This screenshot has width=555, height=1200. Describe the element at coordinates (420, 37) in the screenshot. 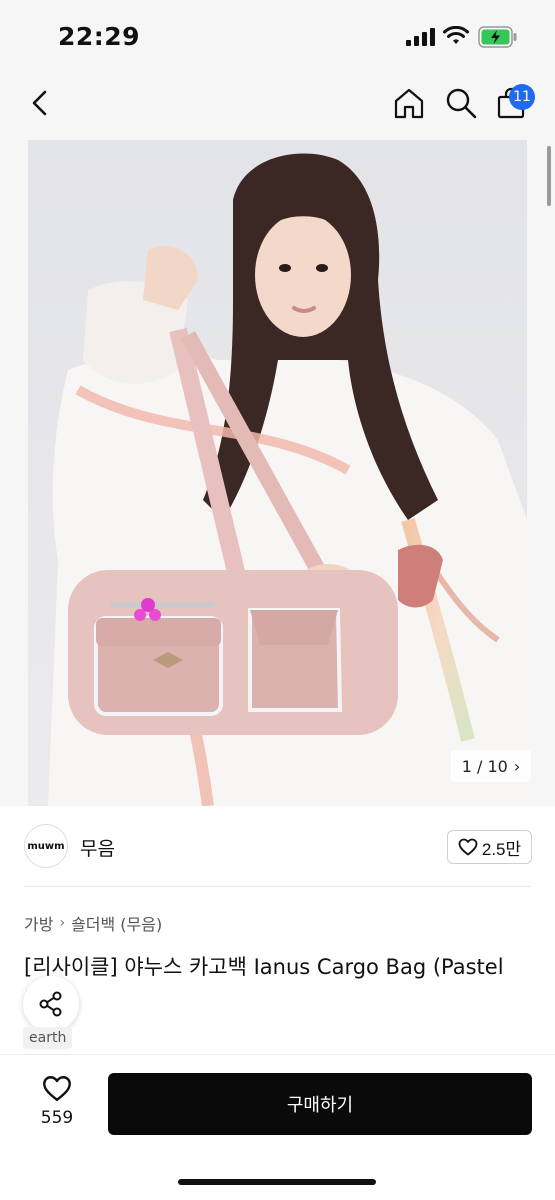

I see `cellular-signal-icon` at that location.